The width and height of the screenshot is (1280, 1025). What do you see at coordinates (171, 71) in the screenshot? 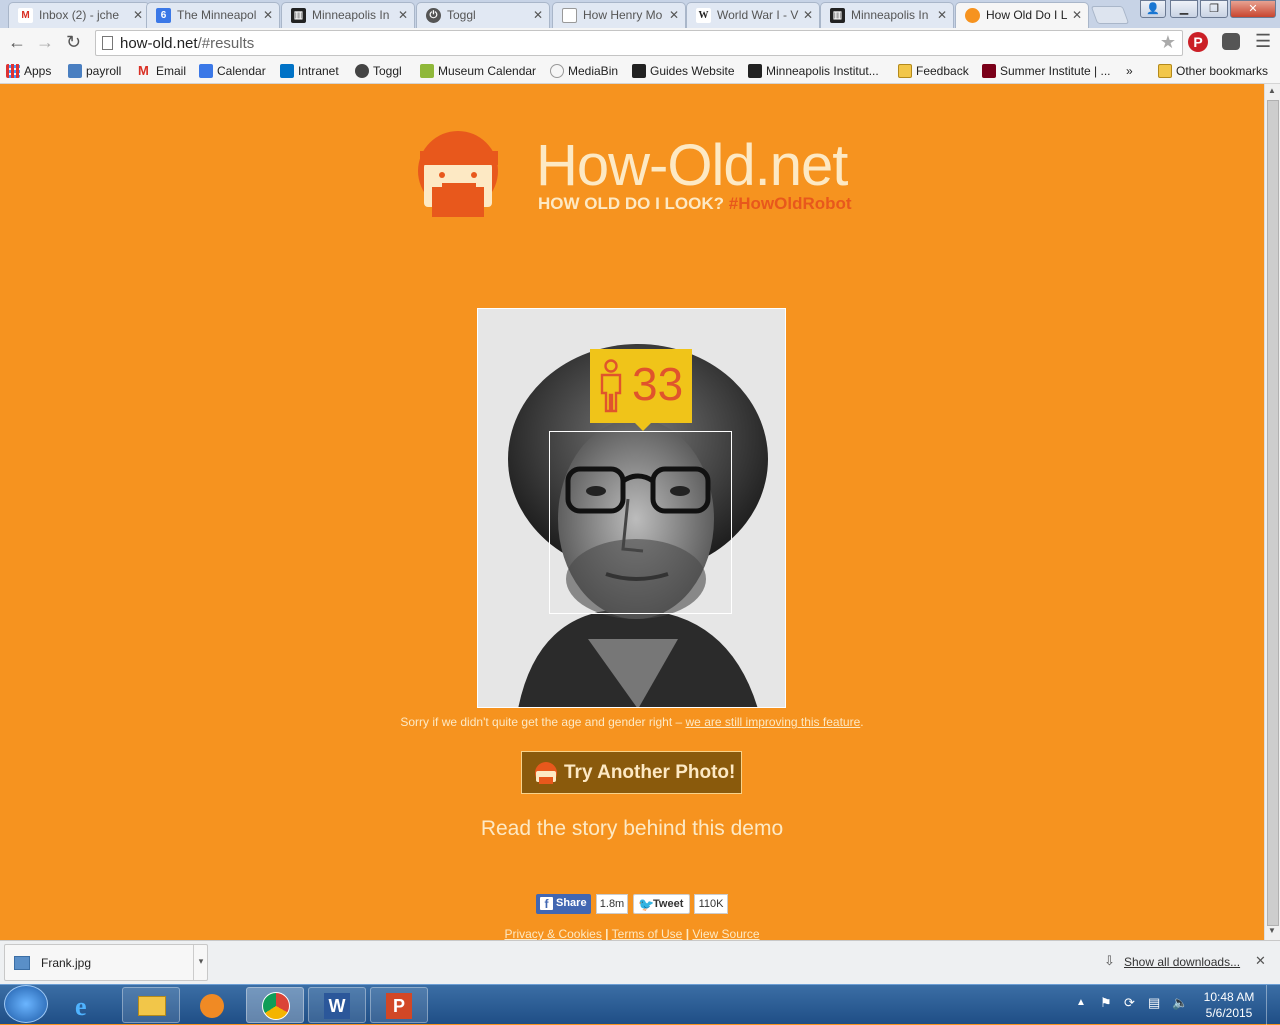
I see `bookmark-label: Email` at bounding box center [171, 71].